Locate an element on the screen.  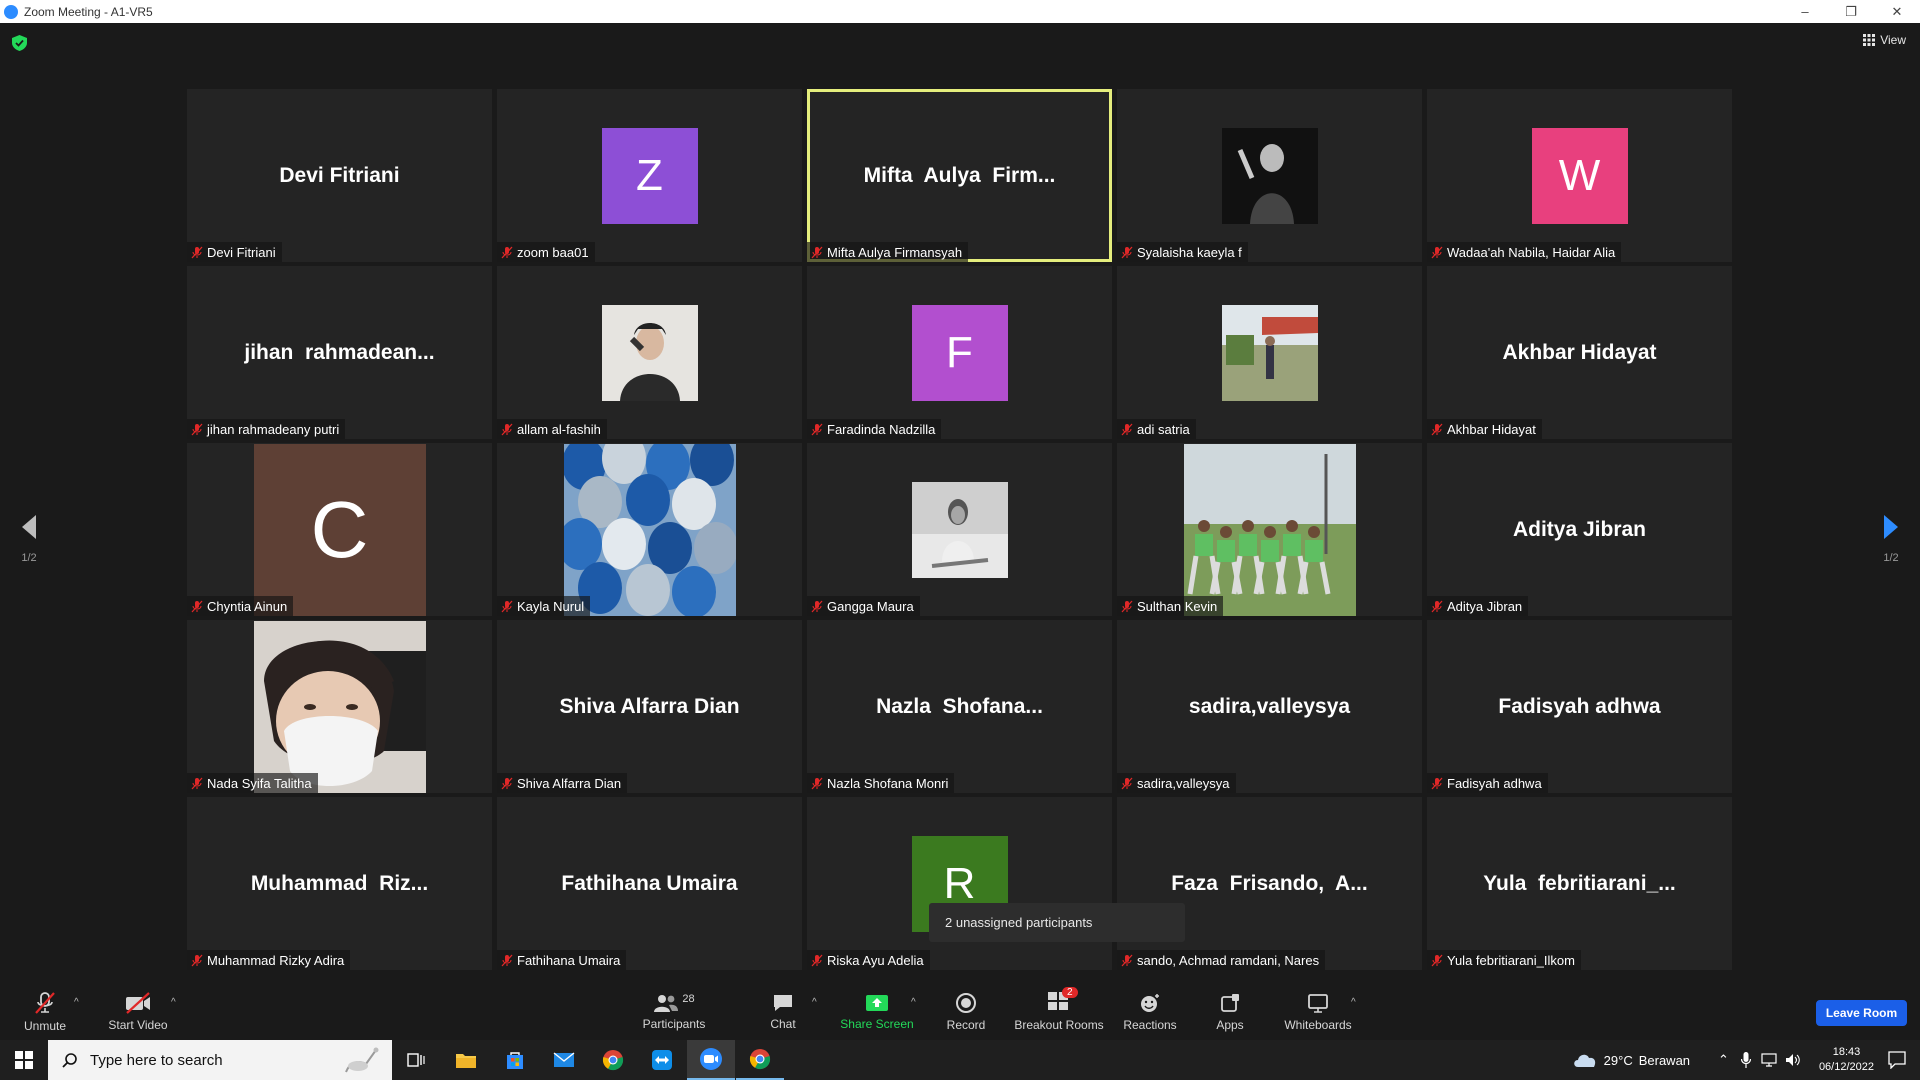
zoom-icon is located at coordinates (711, 1059).